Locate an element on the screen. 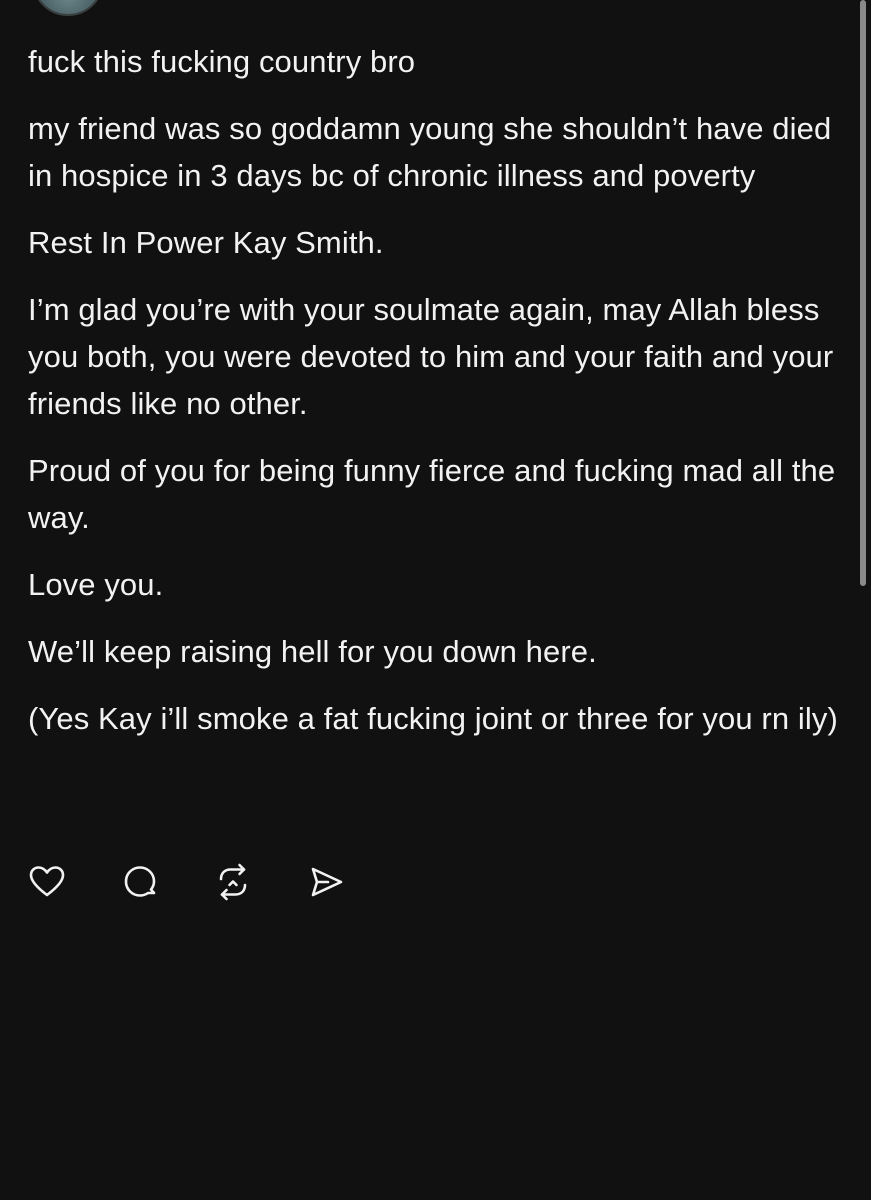  send-paper-plane-icon is located at coordinates (327, 882).